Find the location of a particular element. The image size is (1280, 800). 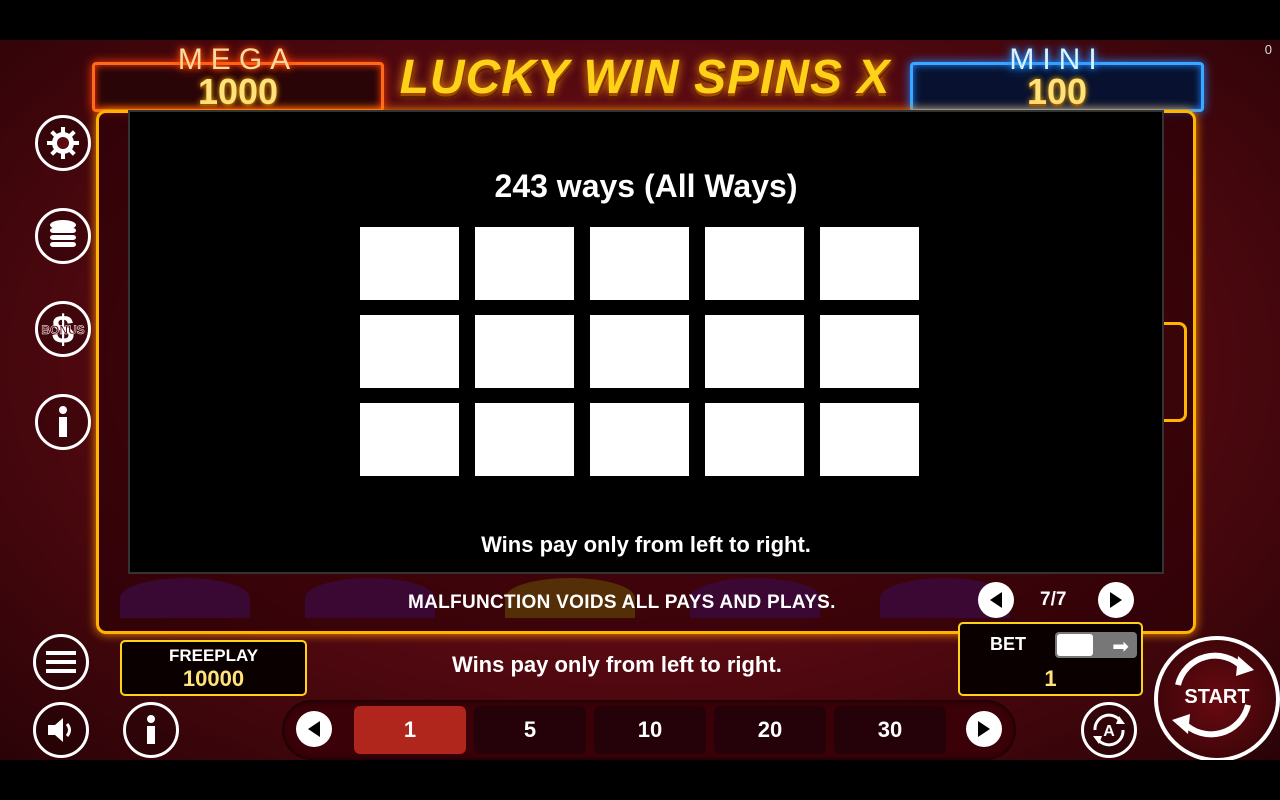

coin-stack-icon is located at coordinates (63, 233).